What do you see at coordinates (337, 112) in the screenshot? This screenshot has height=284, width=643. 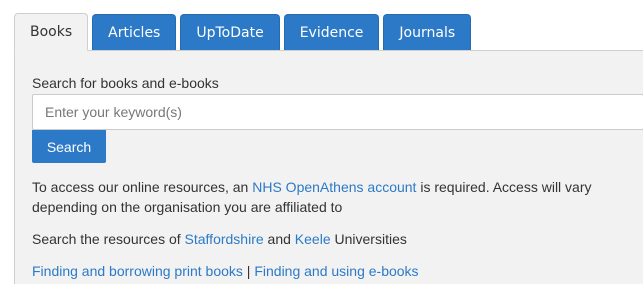 I see `search-input` at bounding box center [337, 112].